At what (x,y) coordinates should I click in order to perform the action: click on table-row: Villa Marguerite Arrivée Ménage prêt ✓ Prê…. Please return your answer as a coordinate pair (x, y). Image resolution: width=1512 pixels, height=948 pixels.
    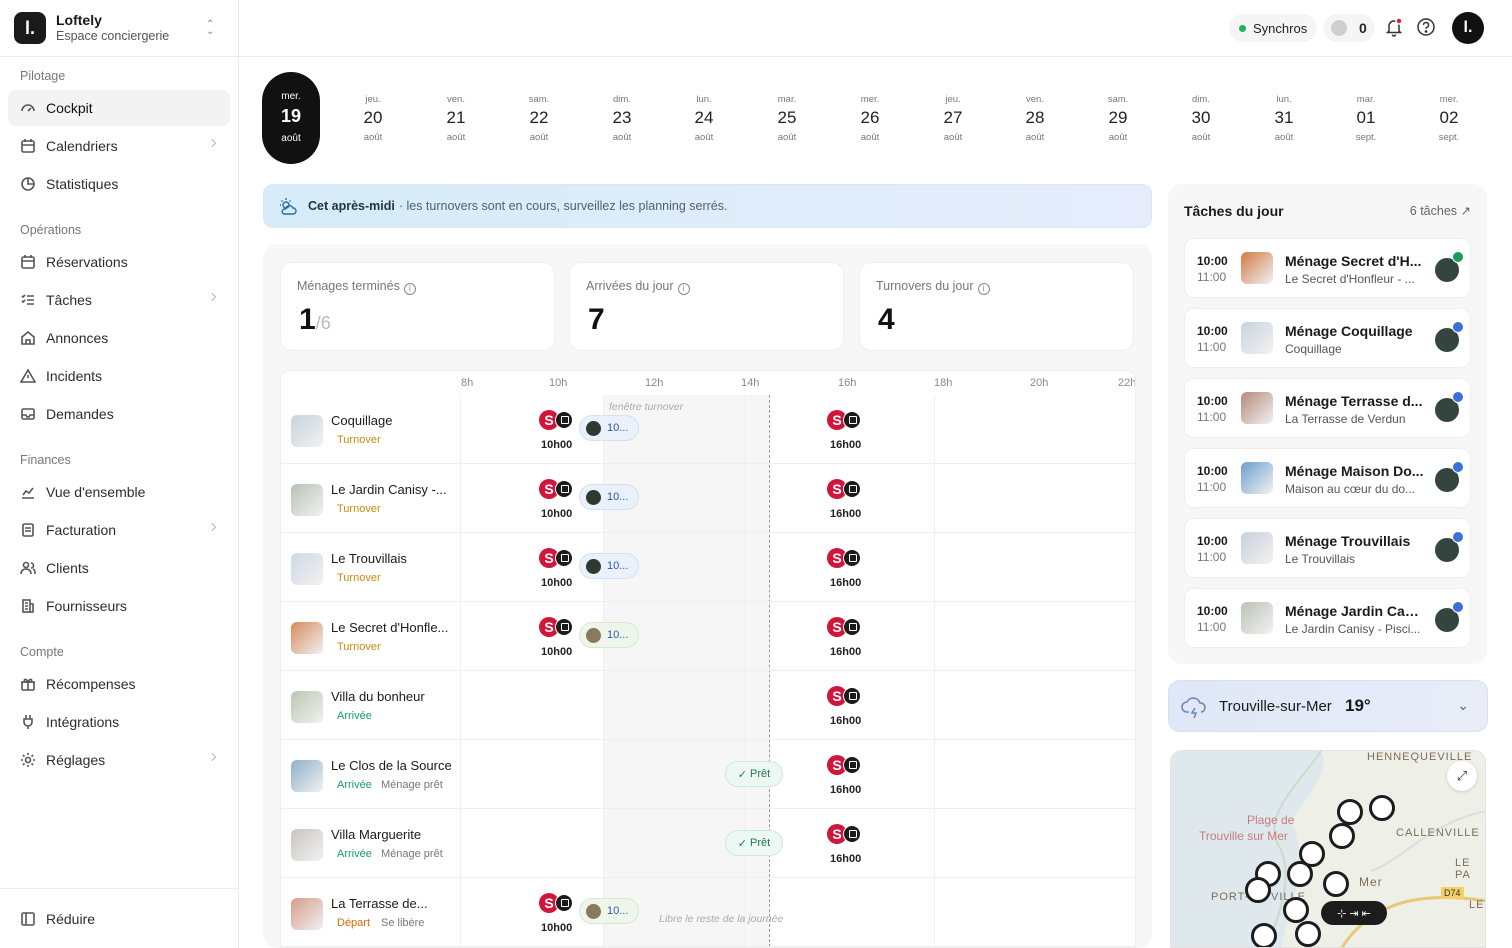
    Looking at the image, I should click on (708, 843).